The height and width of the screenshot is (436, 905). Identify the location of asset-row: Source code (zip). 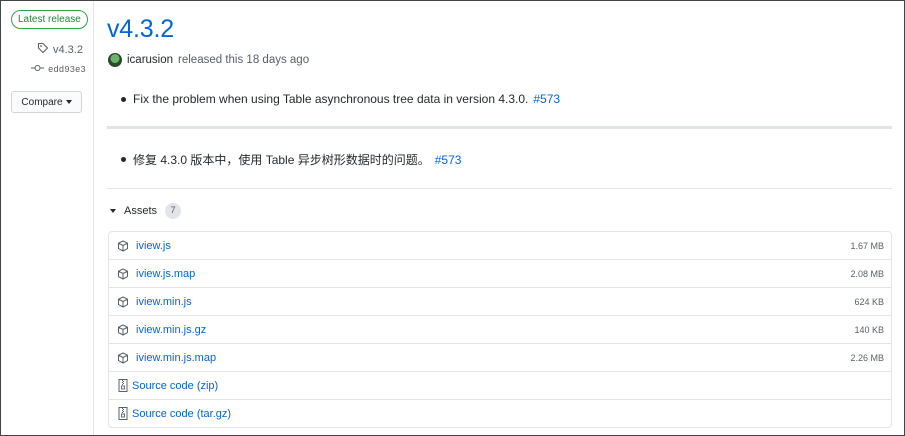
(500, 386).